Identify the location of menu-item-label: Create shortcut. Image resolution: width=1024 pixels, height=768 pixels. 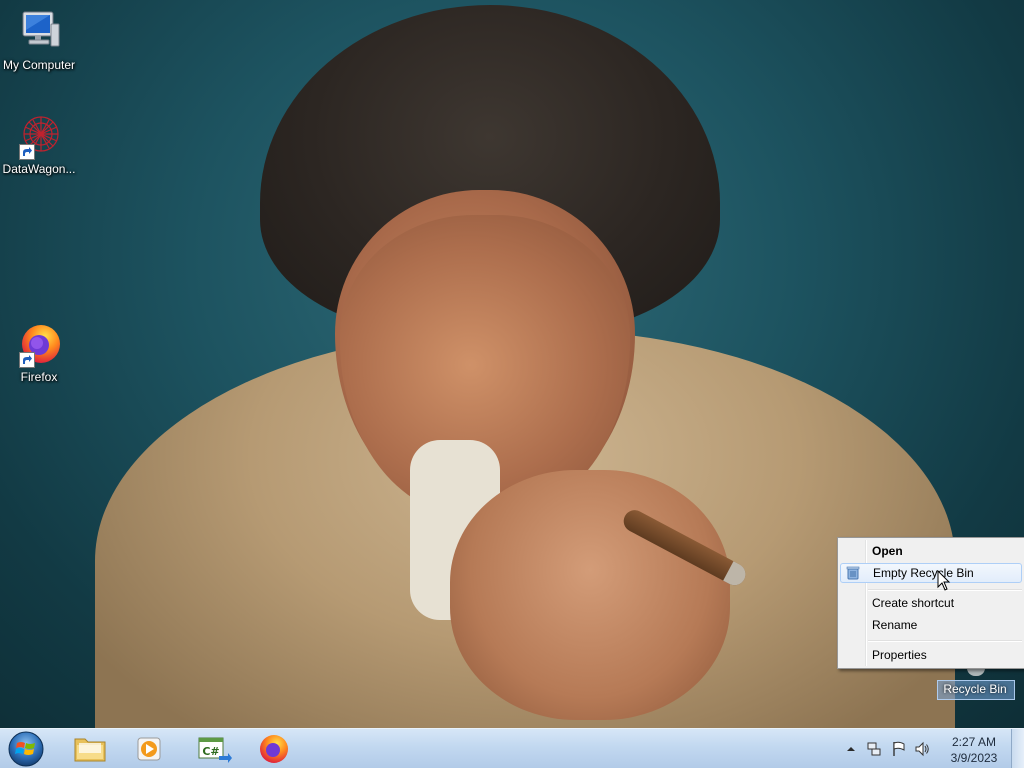
(913, 603).